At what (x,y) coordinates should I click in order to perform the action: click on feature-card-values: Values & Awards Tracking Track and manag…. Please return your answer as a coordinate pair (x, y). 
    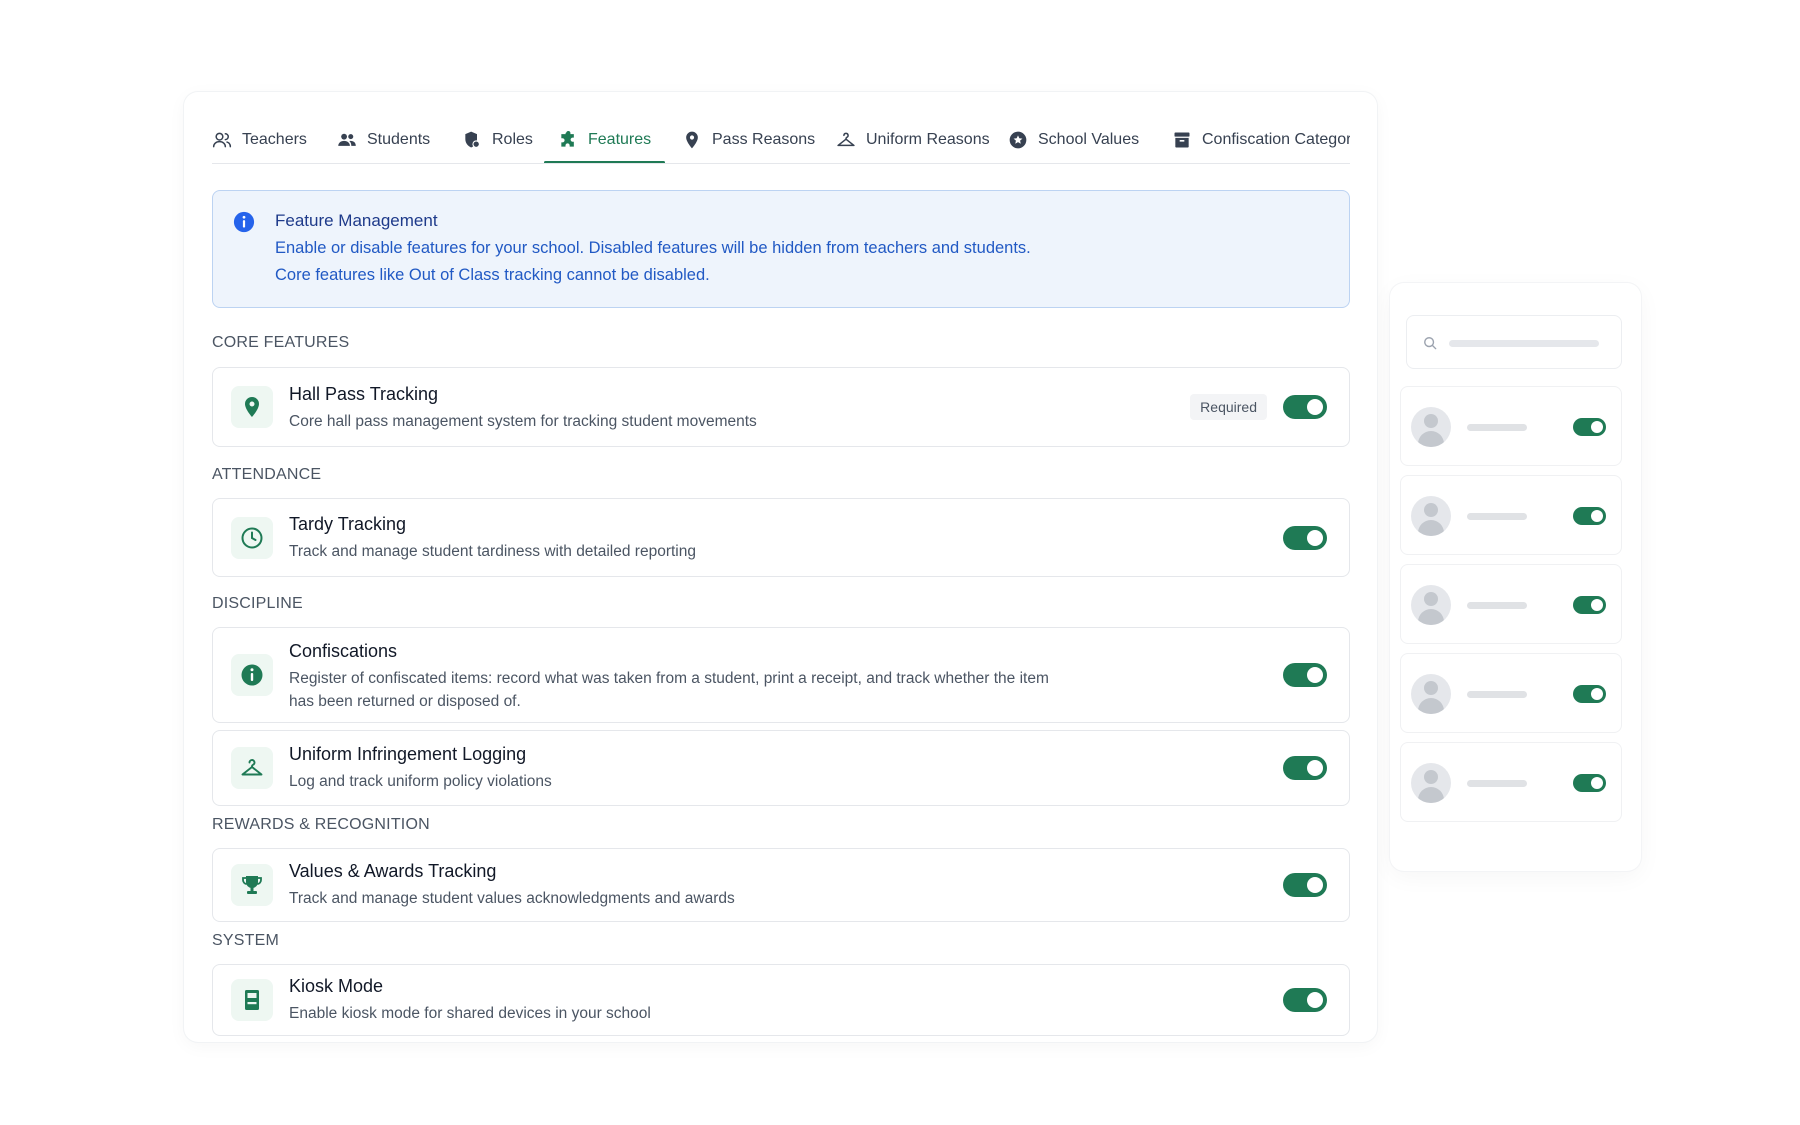
    Looking at the image, I should click on (781, 885).